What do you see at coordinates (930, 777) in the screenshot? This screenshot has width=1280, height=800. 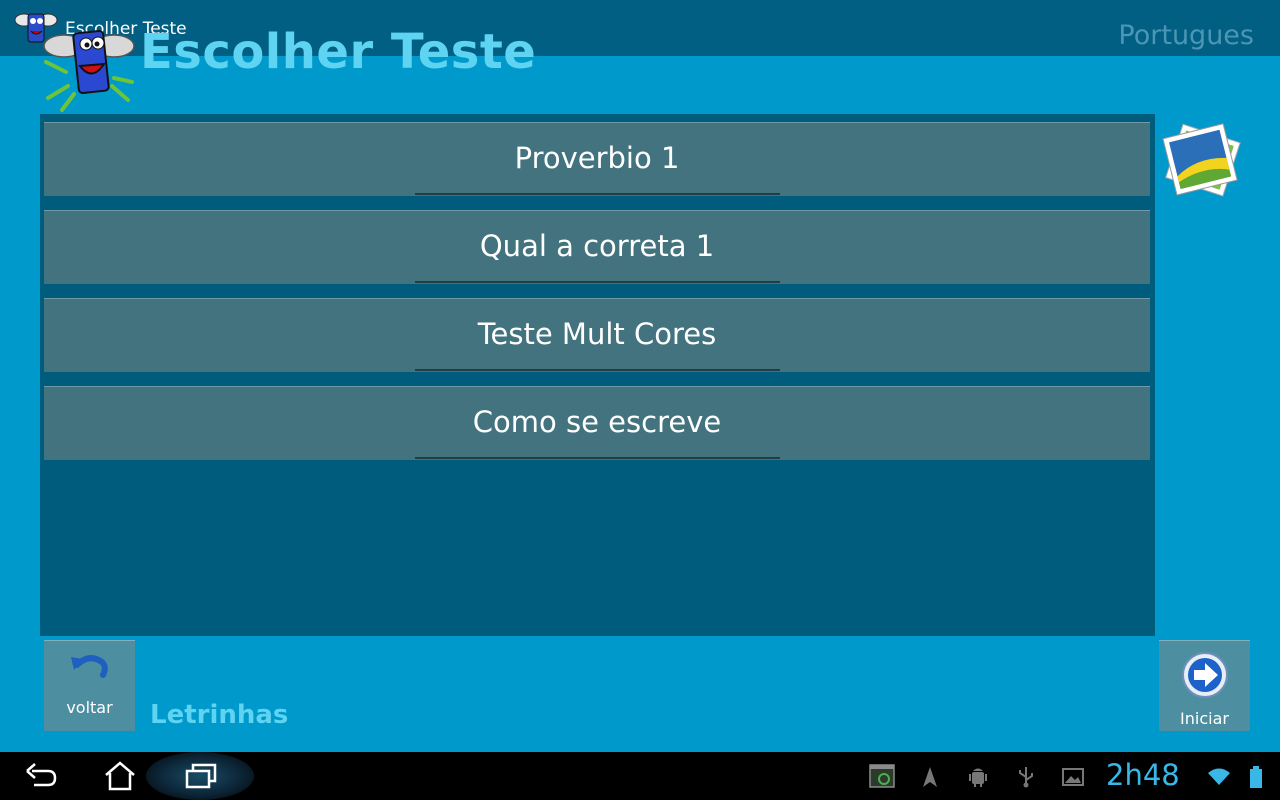 I see `location-icon` at bounding box center [930, 777].